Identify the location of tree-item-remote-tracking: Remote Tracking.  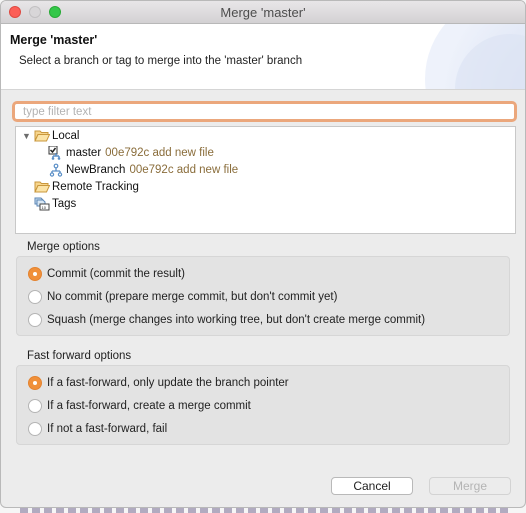
(86, 186).